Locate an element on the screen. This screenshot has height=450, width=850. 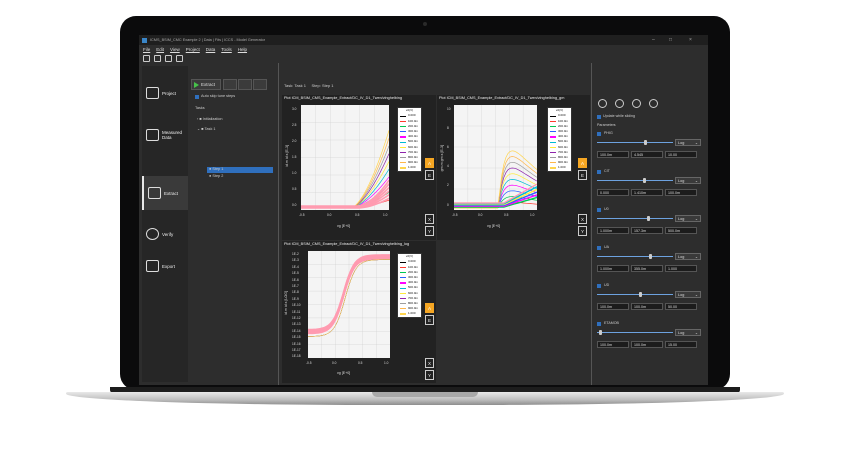
save-icon is located at coordinates (168, 58).